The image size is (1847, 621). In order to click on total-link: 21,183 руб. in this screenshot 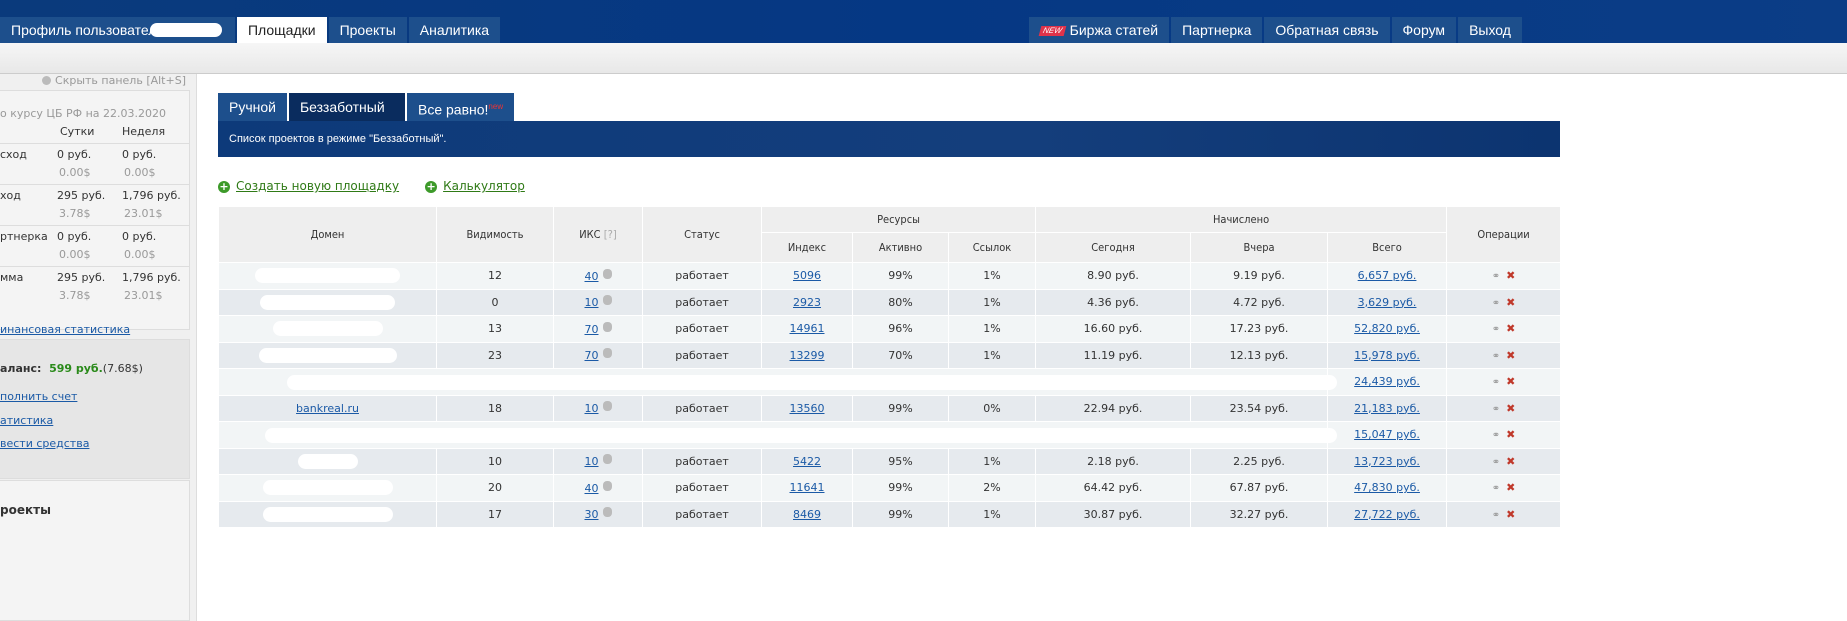, I will do `click(1387, 408)`.